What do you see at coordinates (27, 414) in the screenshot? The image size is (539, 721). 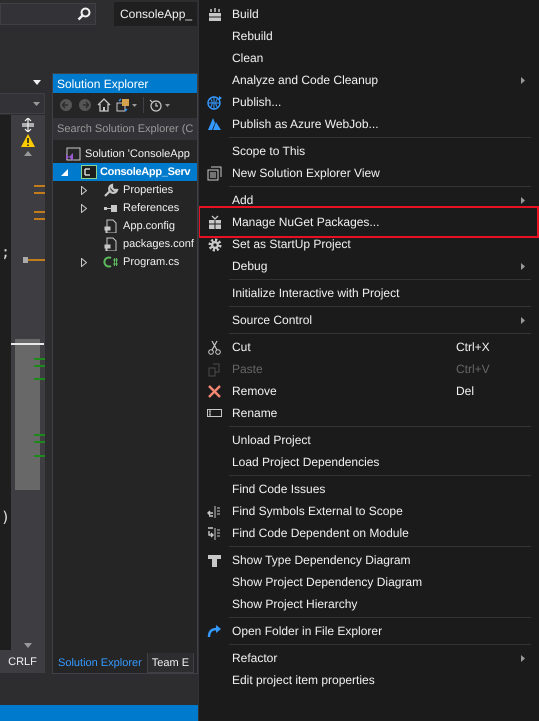 I see `scroll-thumb` at bounding box center [27, 414].